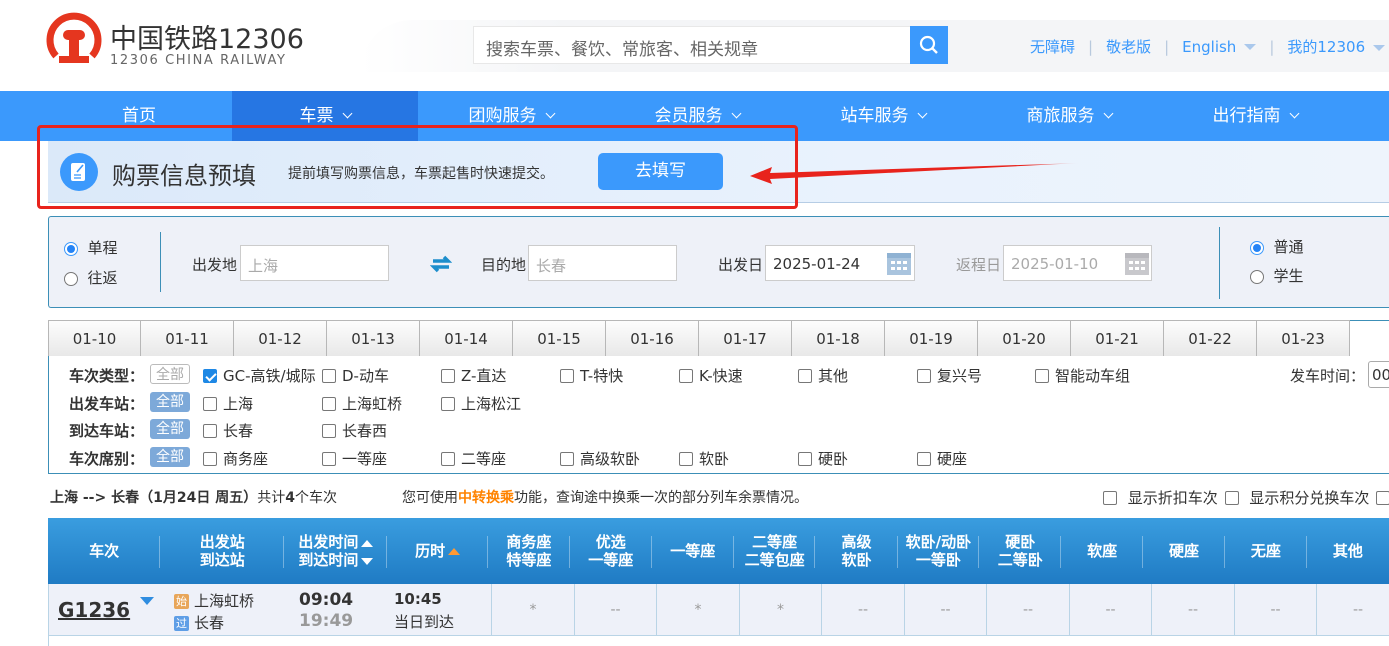  Describe the element at coordinates (1369, 338) in the screenshot. I see `date-tab-current` at that location.